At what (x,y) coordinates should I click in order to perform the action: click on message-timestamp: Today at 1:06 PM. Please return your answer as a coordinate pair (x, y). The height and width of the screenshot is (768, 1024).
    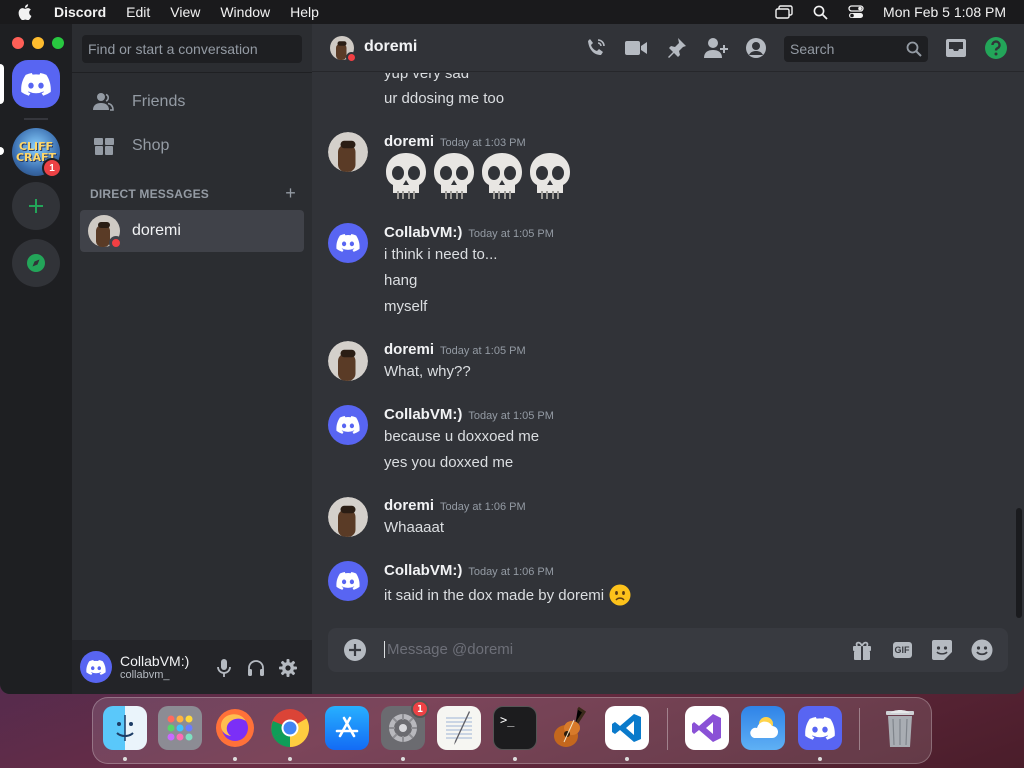
    Looking at the image, I should click on (511, 572).